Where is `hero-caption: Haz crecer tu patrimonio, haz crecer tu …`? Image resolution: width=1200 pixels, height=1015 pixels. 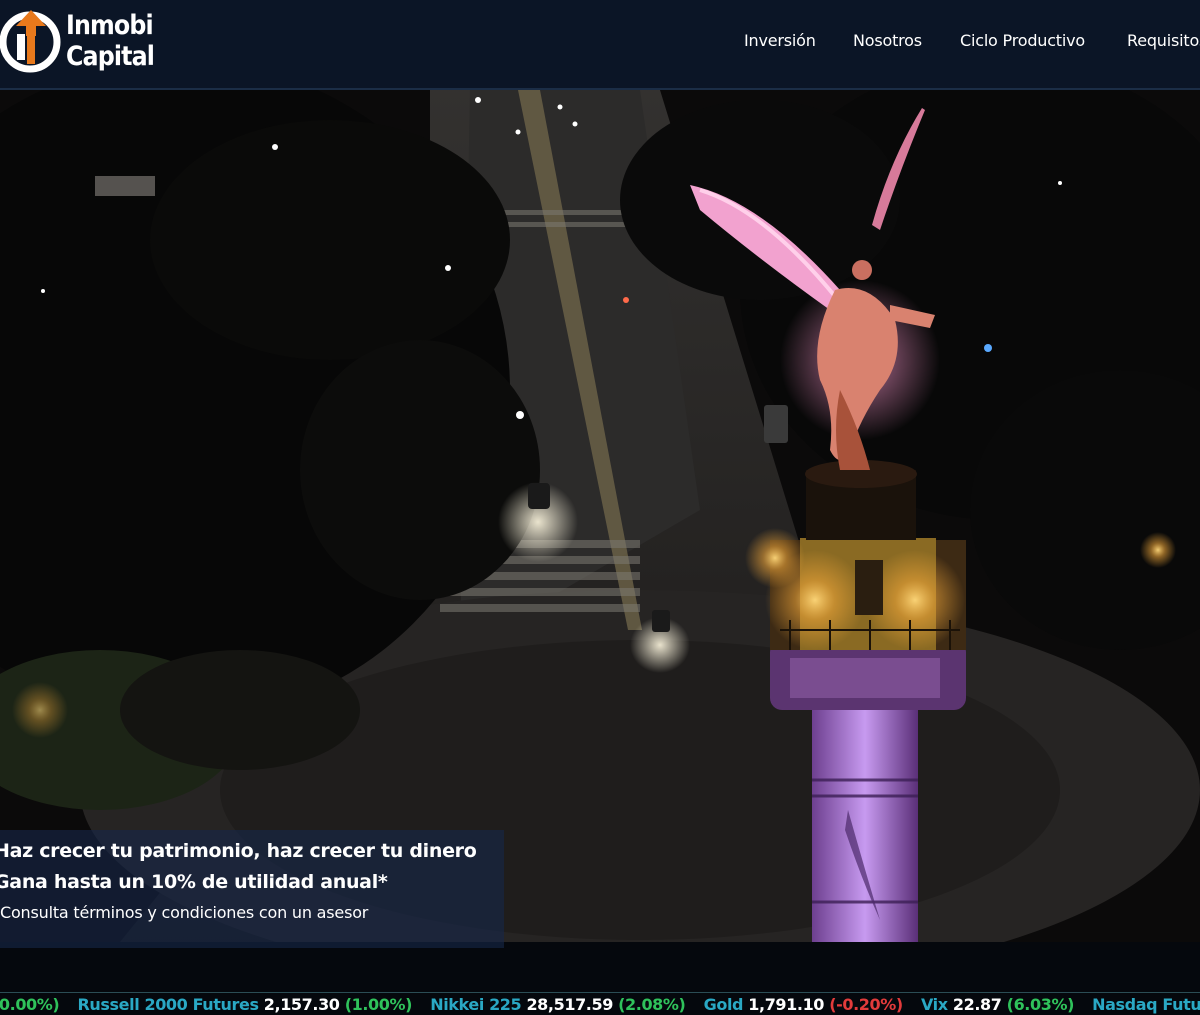 hero-caption: Haz crecer tu patrimonio, haz crecer tu … is located at coordinates (252, 889).